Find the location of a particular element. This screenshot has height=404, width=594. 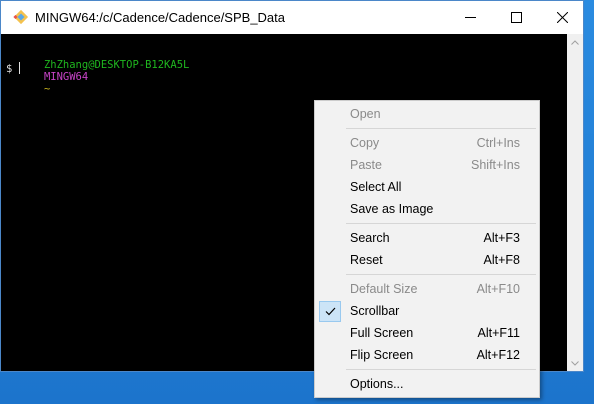

menu-item-open: Open is located at coordinates (427, 114).